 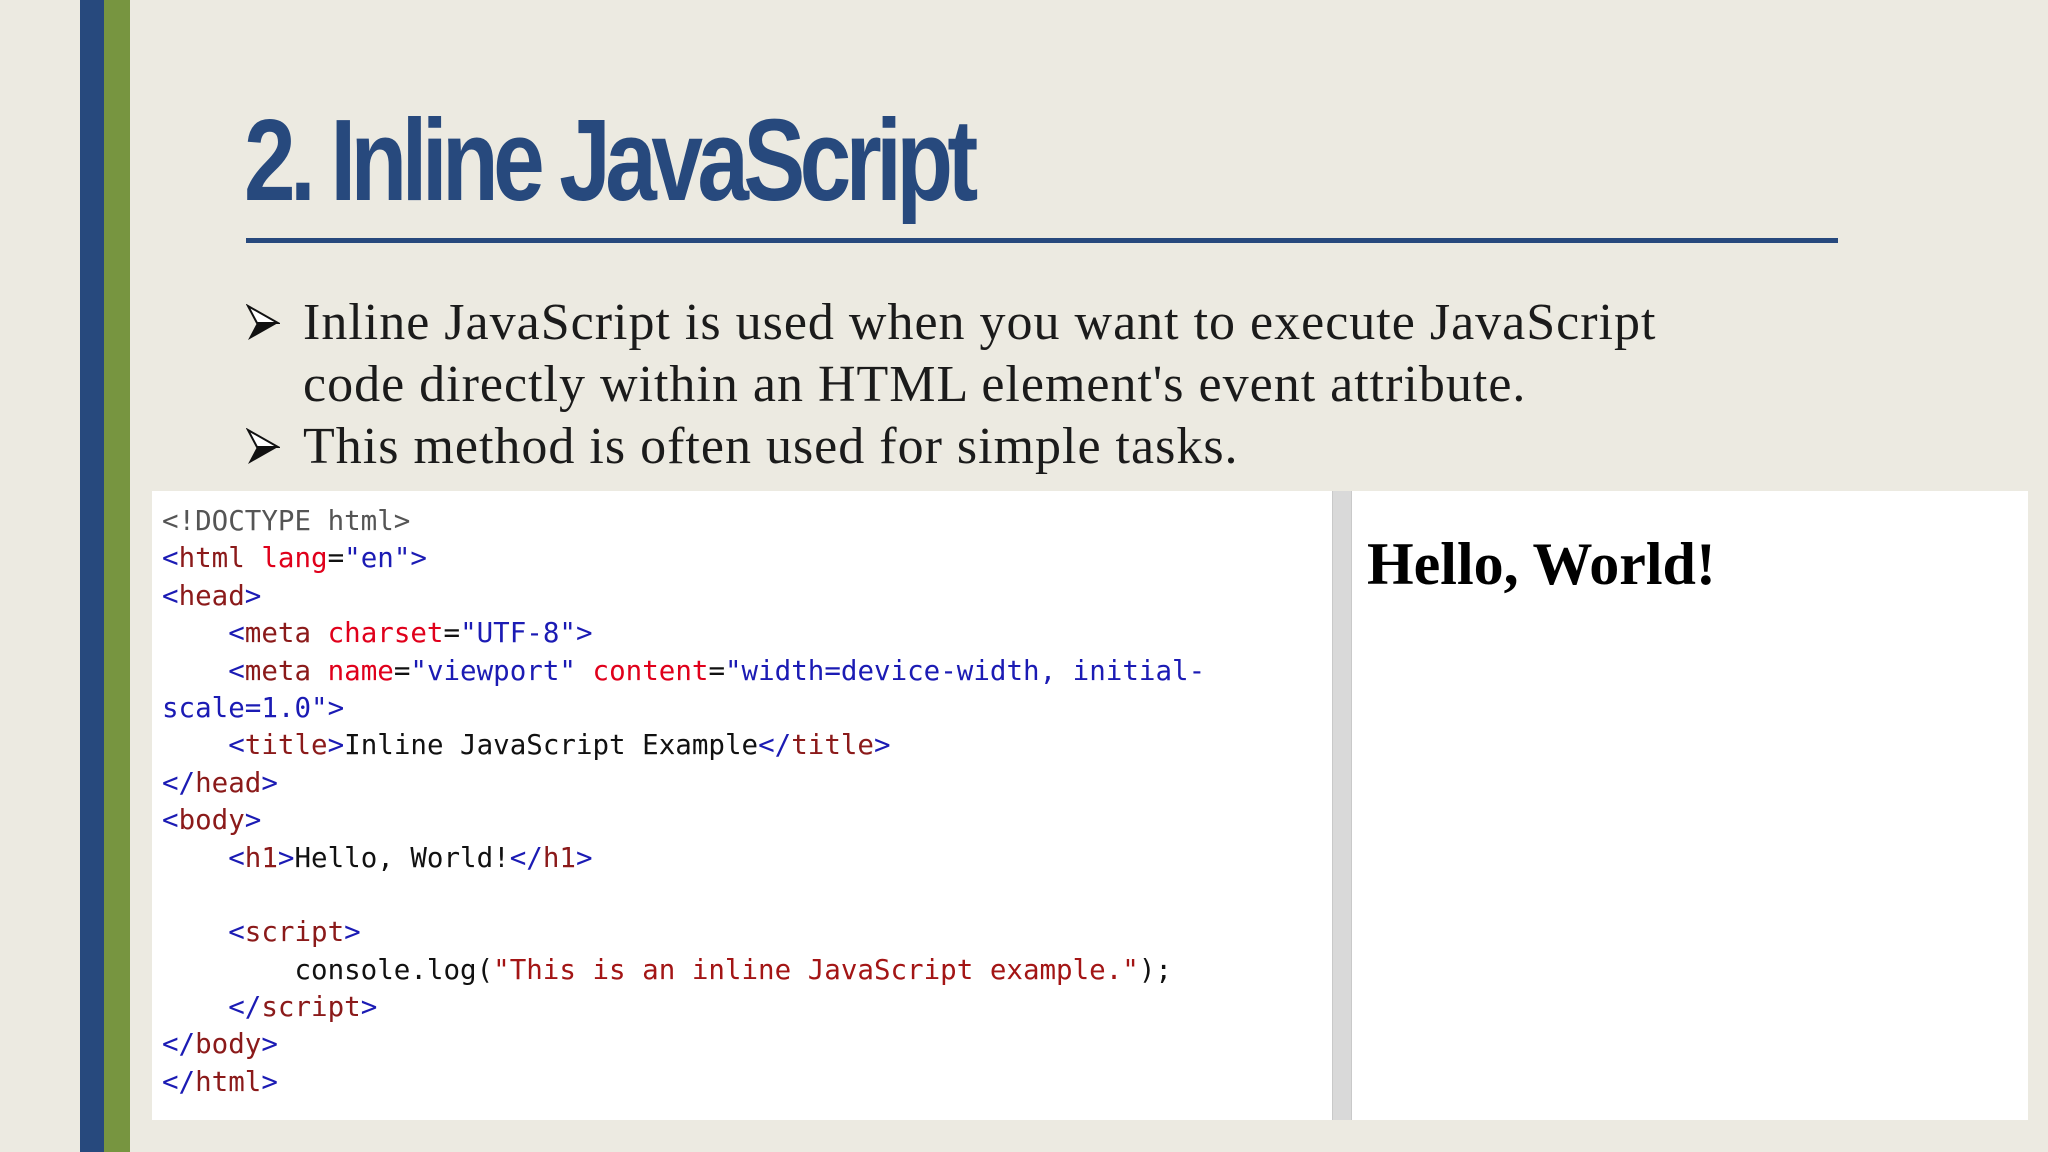 What do you see at coordinates (683, 932) in the screenshot?
I see `code-line: <script>` at bounding box center [683, 932].